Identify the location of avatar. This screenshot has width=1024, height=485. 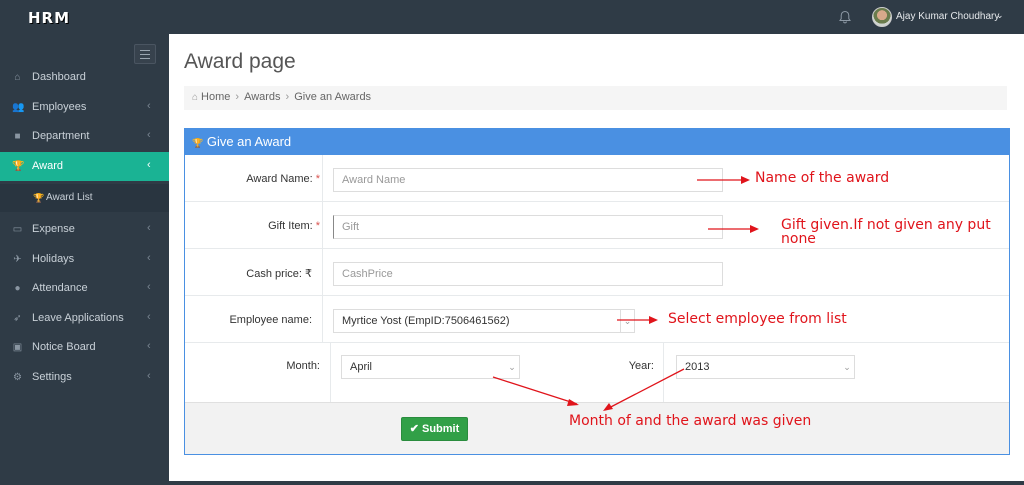
(882, 17).